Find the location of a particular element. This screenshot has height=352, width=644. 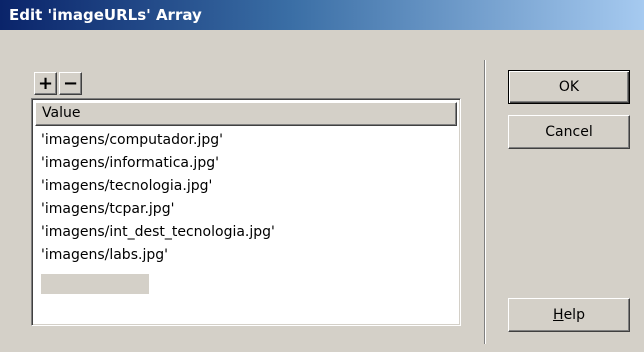

help-button-label: Help is located at coordinates (569, 315).